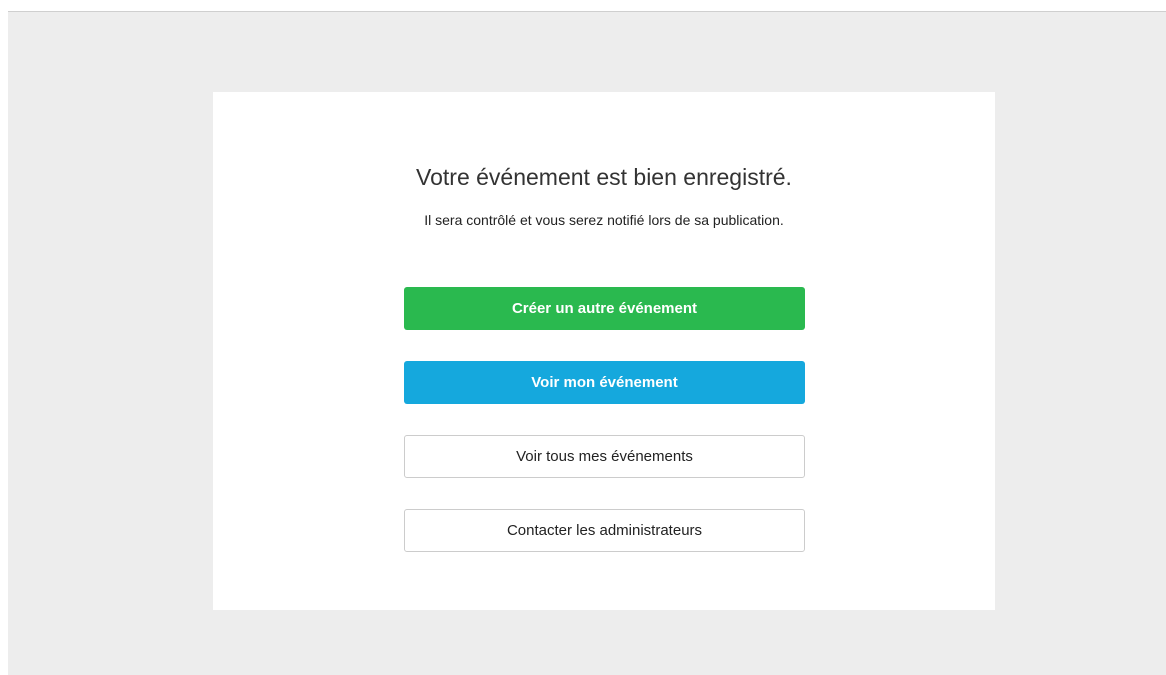  I want to click on view-all-my-events-button: Voir tous mes événements, so click(604, 456).